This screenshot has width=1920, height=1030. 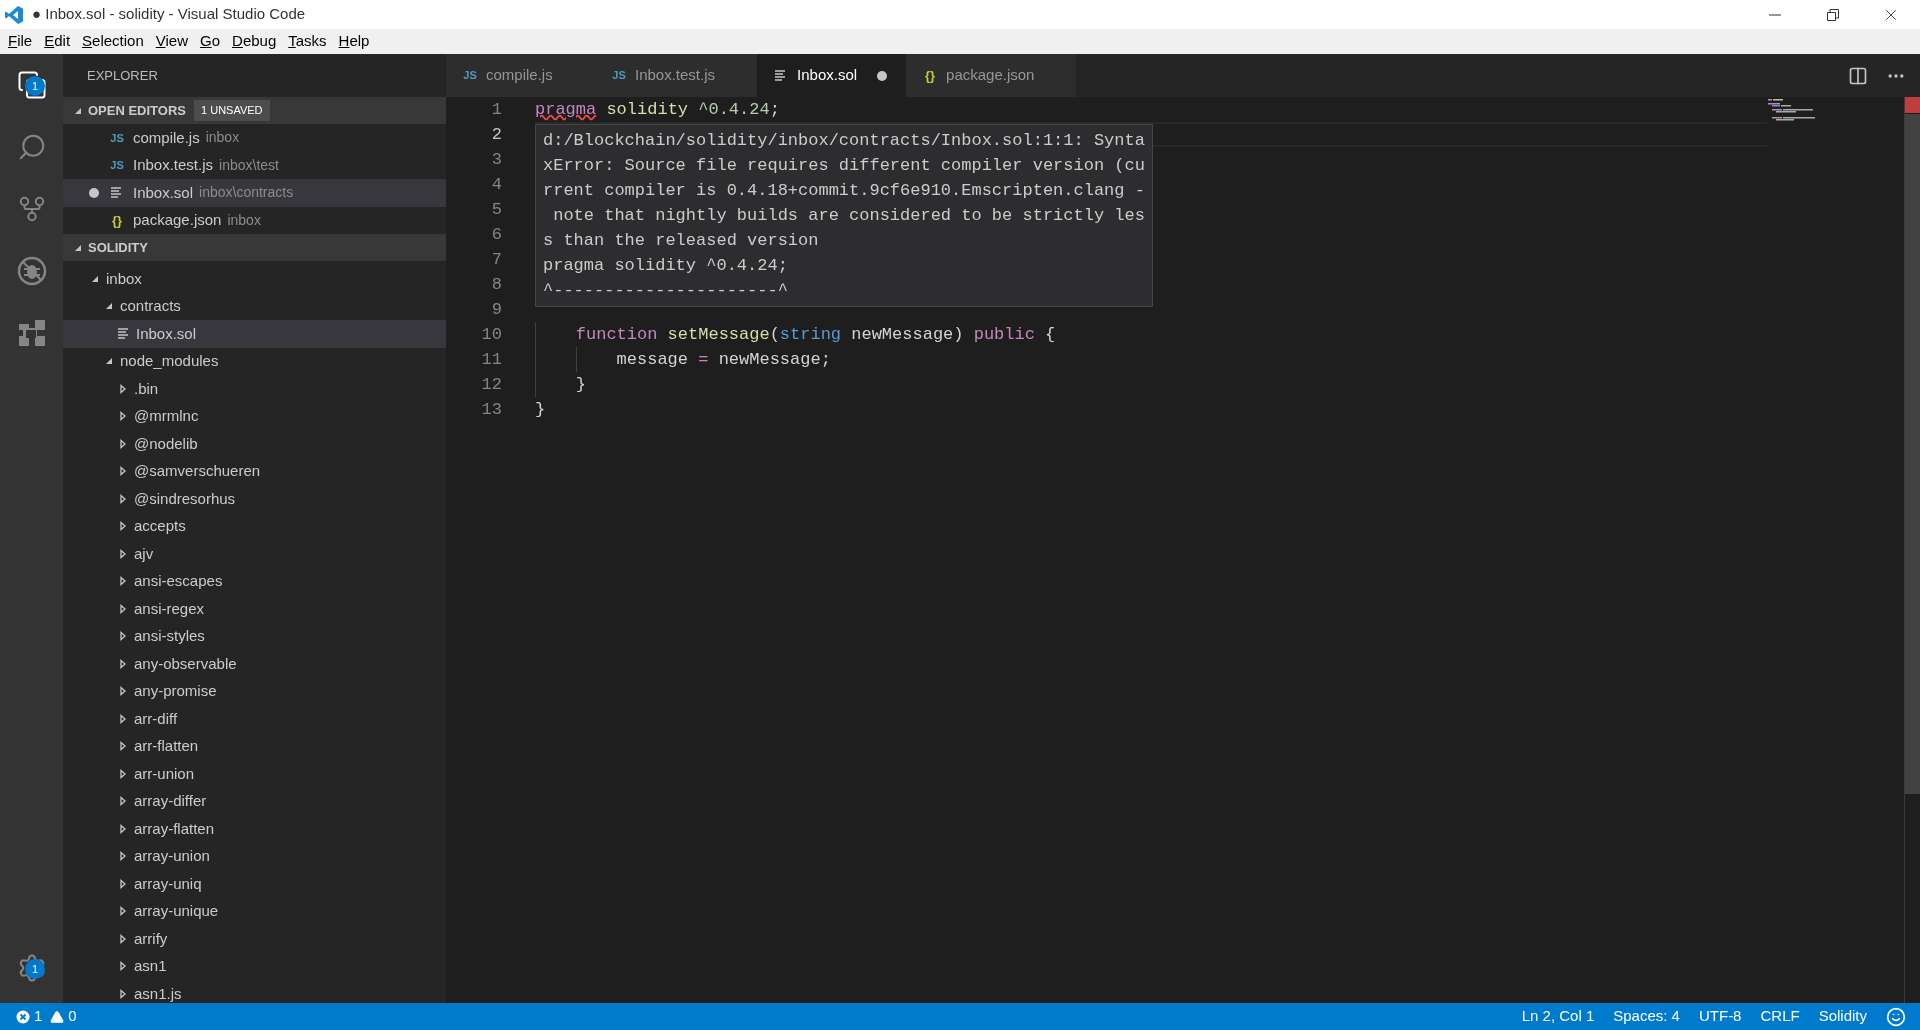 I want to click on item-label: array-uniq, so click(x=168, y=883).